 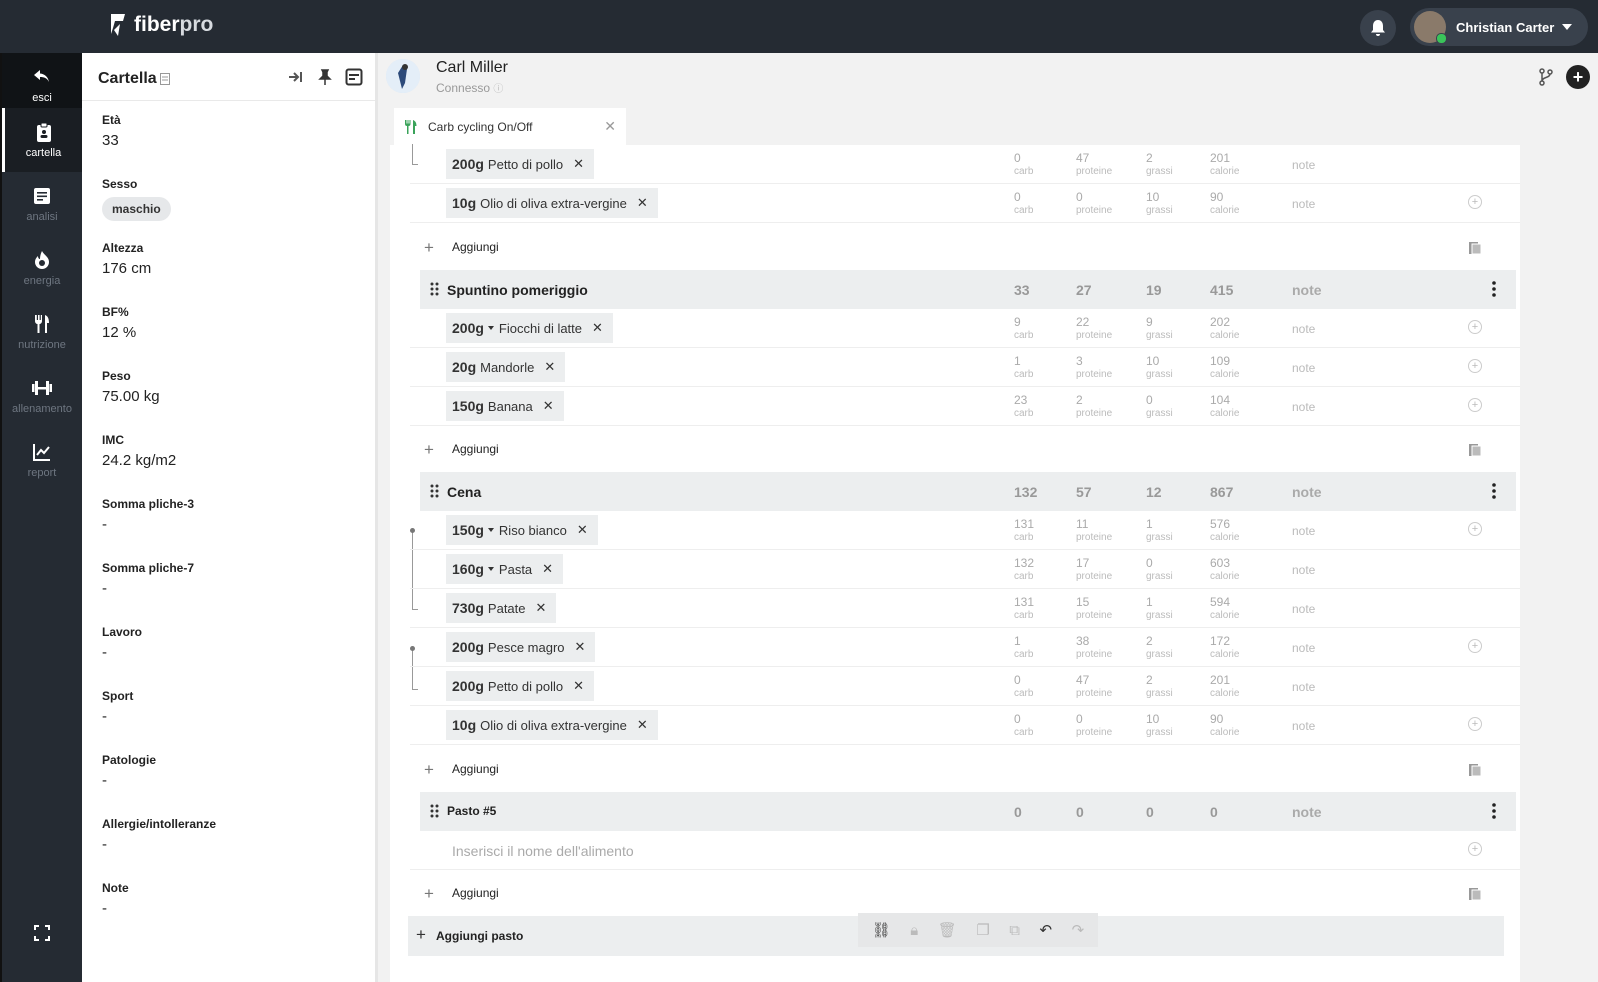 What do you see at coordinates (1014, 930) in the screenshot?
I see `duplicate-icon: ⧉` at bounding box center [1014, 930].